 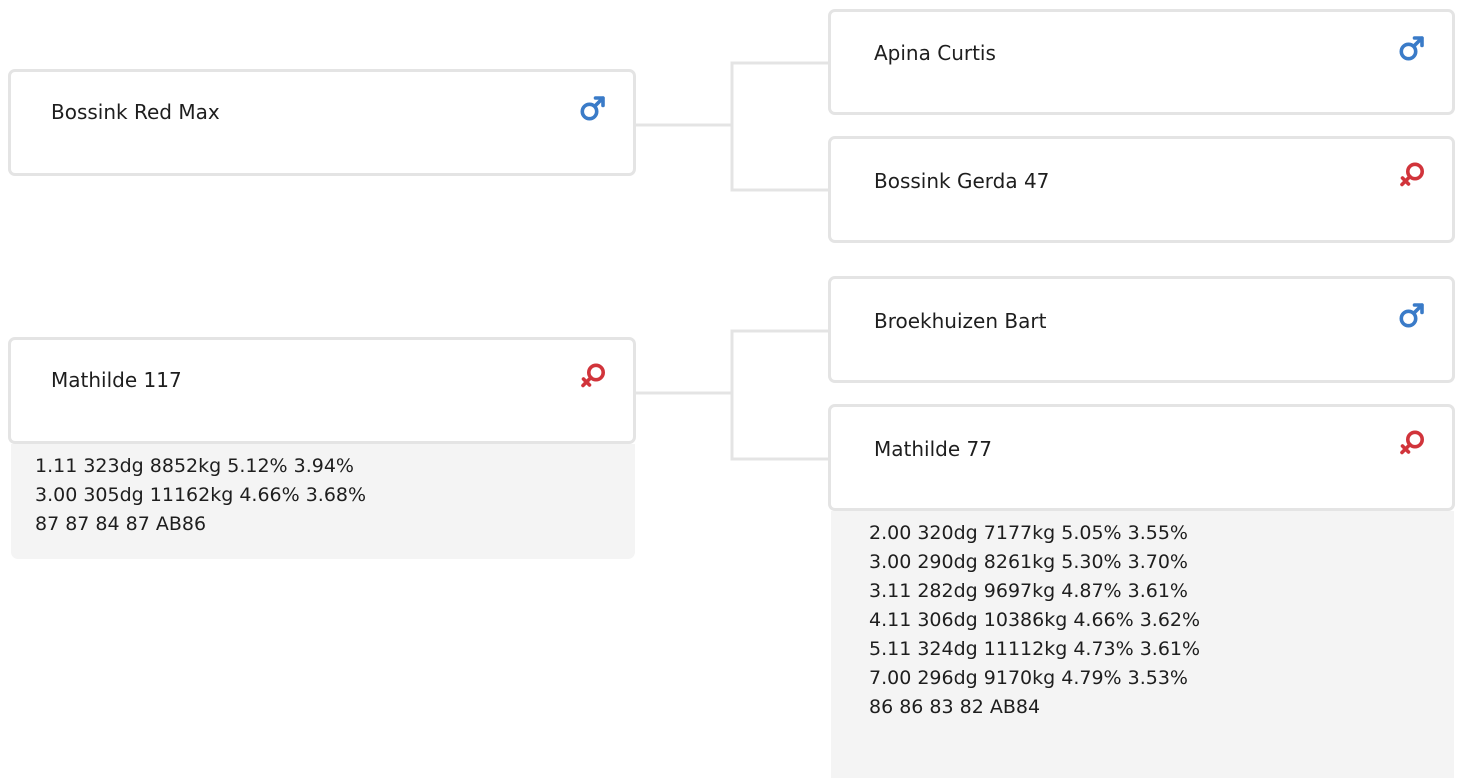 I want to click on performance-line: 4.11 306dg 10386kg 4.66% 3.62%, so click(x=1035, y=620).